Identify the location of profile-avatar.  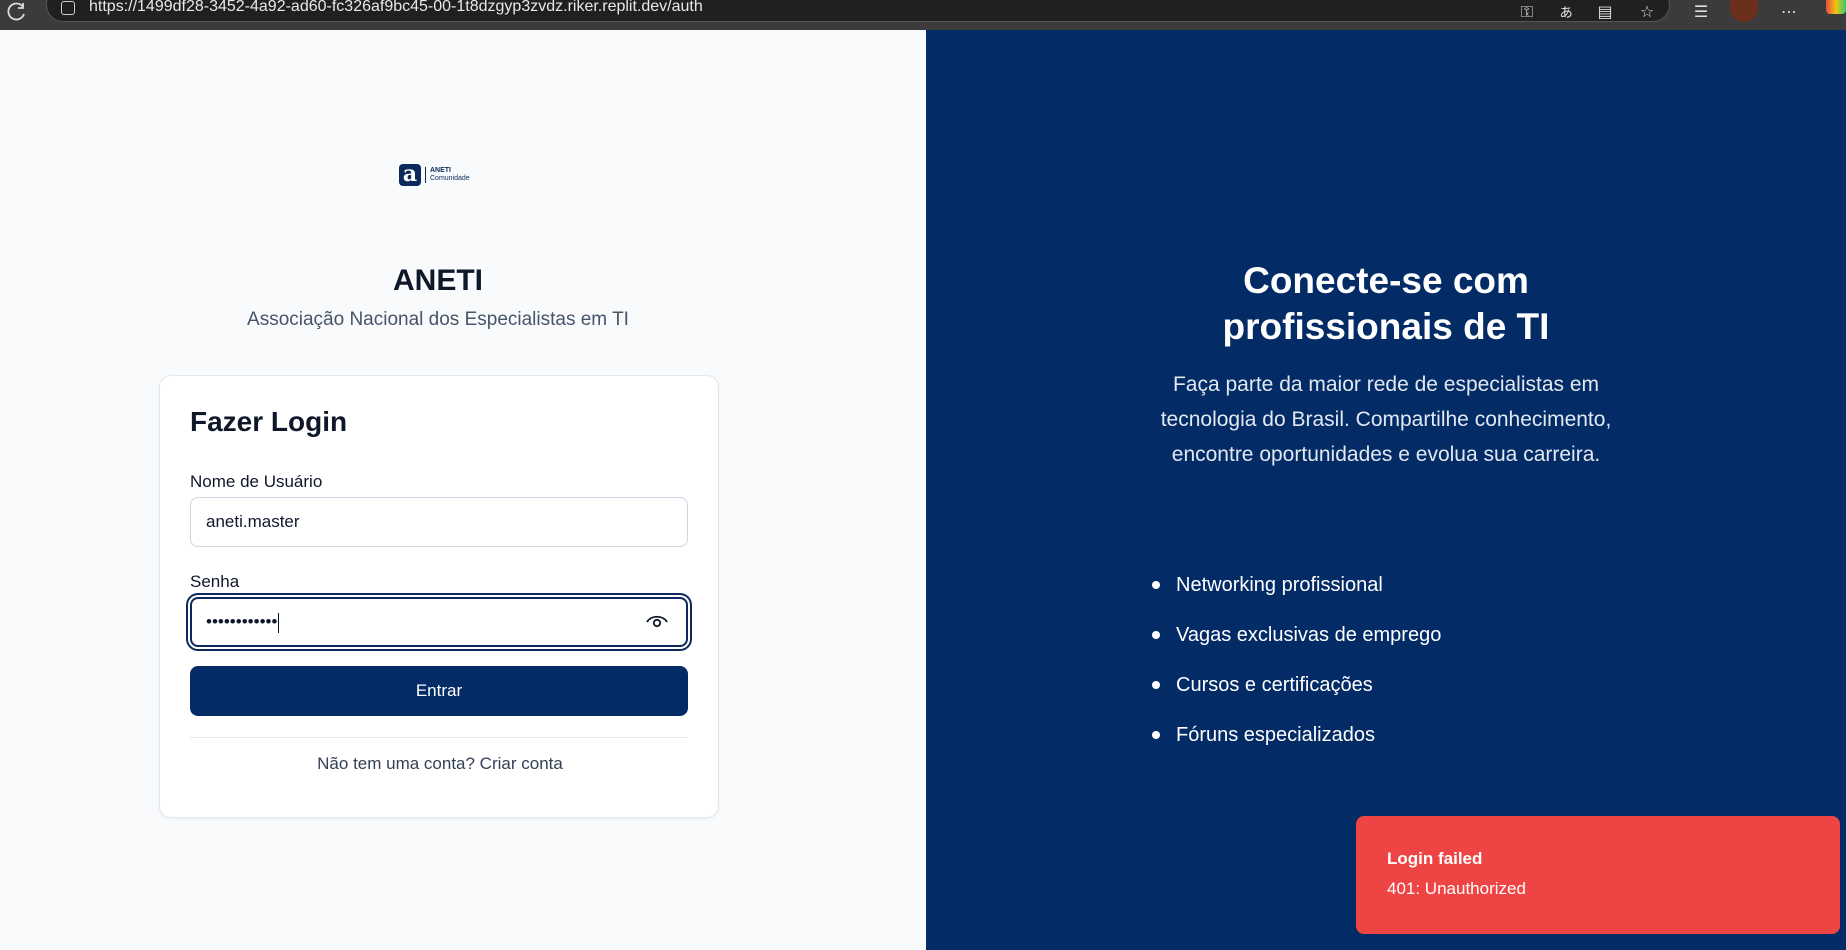
(1744, 11).